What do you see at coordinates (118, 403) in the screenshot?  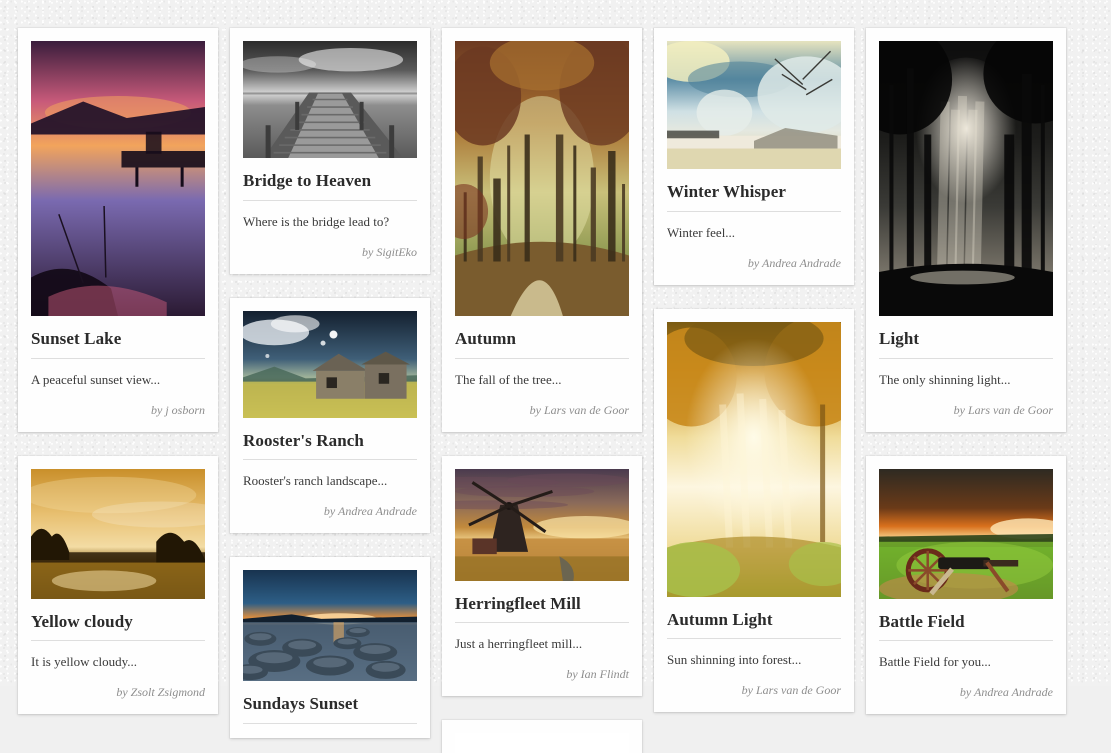 I see `photo-card-author: by j osborn` at bounding box center [118, 403].